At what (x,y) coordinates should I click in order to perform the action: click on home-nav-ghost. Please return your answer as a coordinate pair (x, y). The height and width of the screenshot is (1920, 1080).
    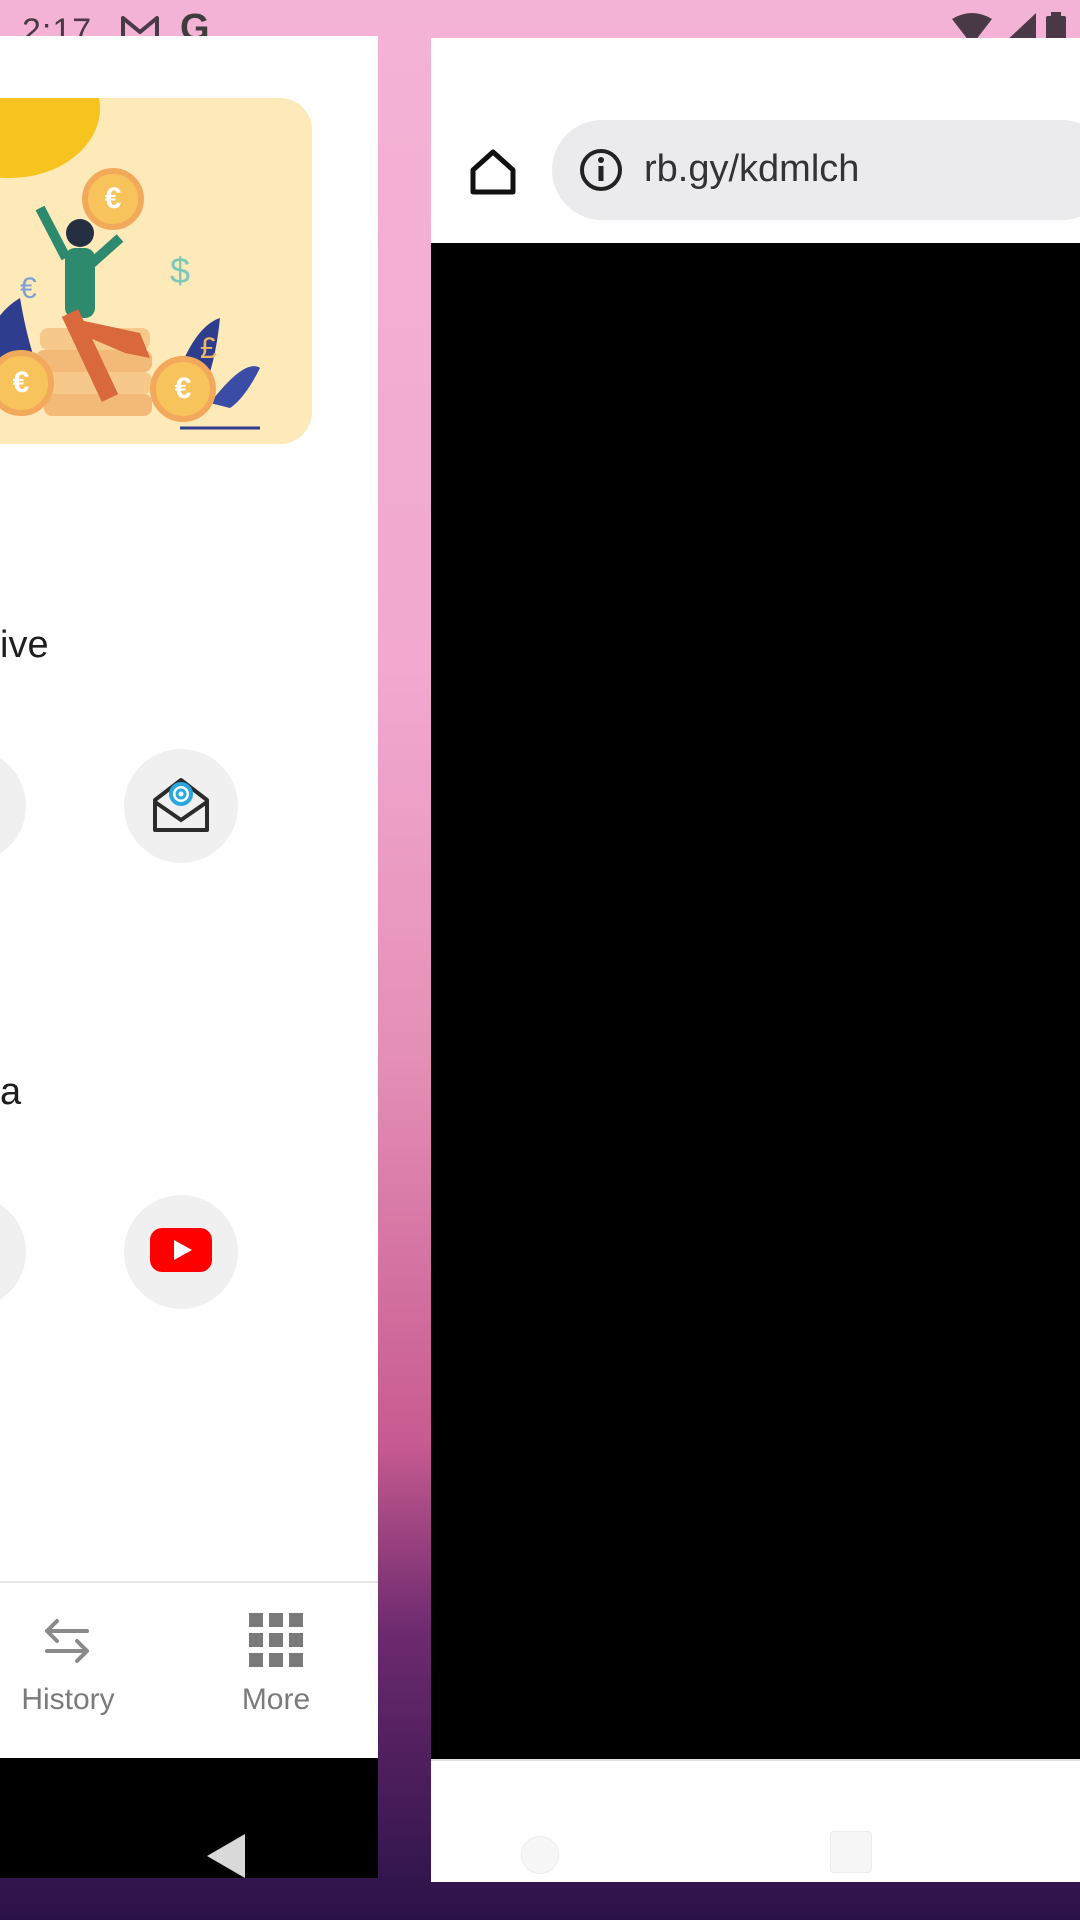
    Looking at the image, I should click on (540, 1855).